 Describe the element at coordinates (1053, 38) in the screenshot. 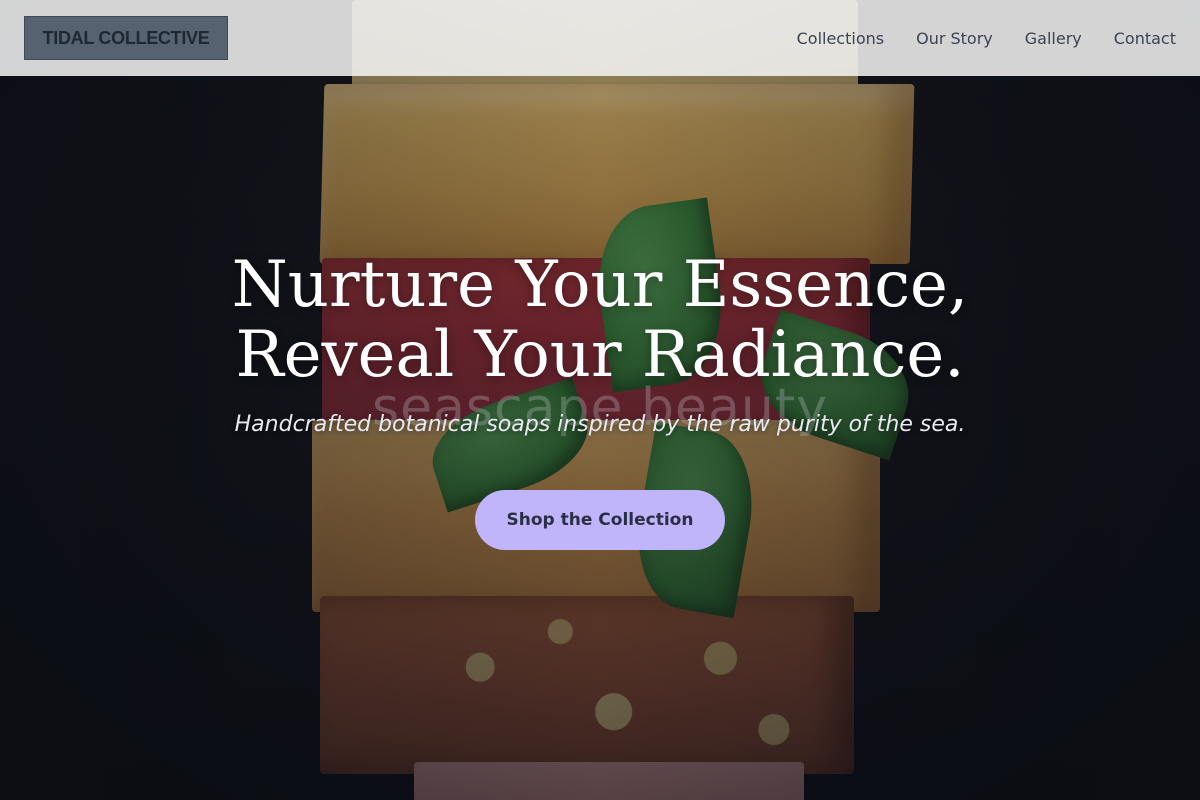

I see `nav-link-gallery: Gallery` at that location.